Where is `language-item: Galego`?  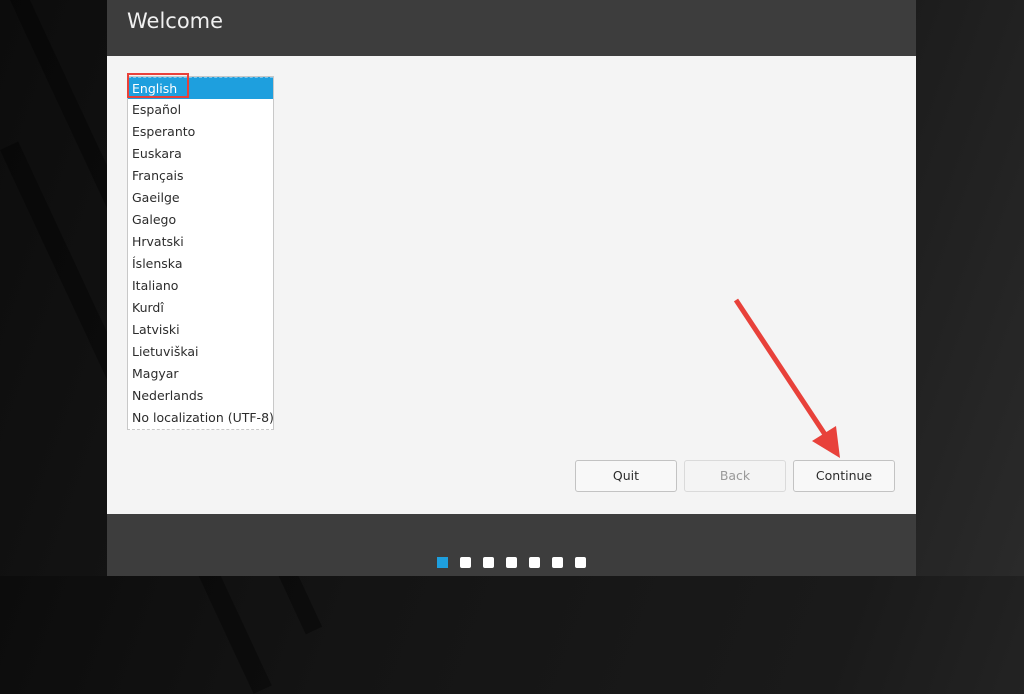 language-item: Galego is located at coordinates (200, 220).